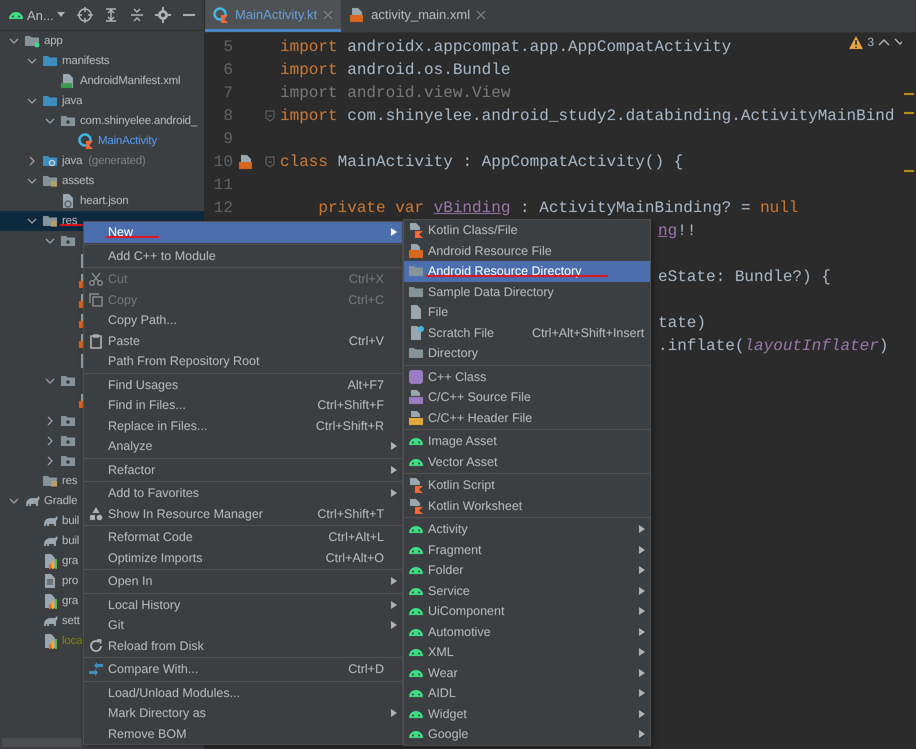 The width and height of the screenshot is (916, 749). Describe the element at coordinates (222, 161) in the screenshot. I see `line-number: 10` at that location.